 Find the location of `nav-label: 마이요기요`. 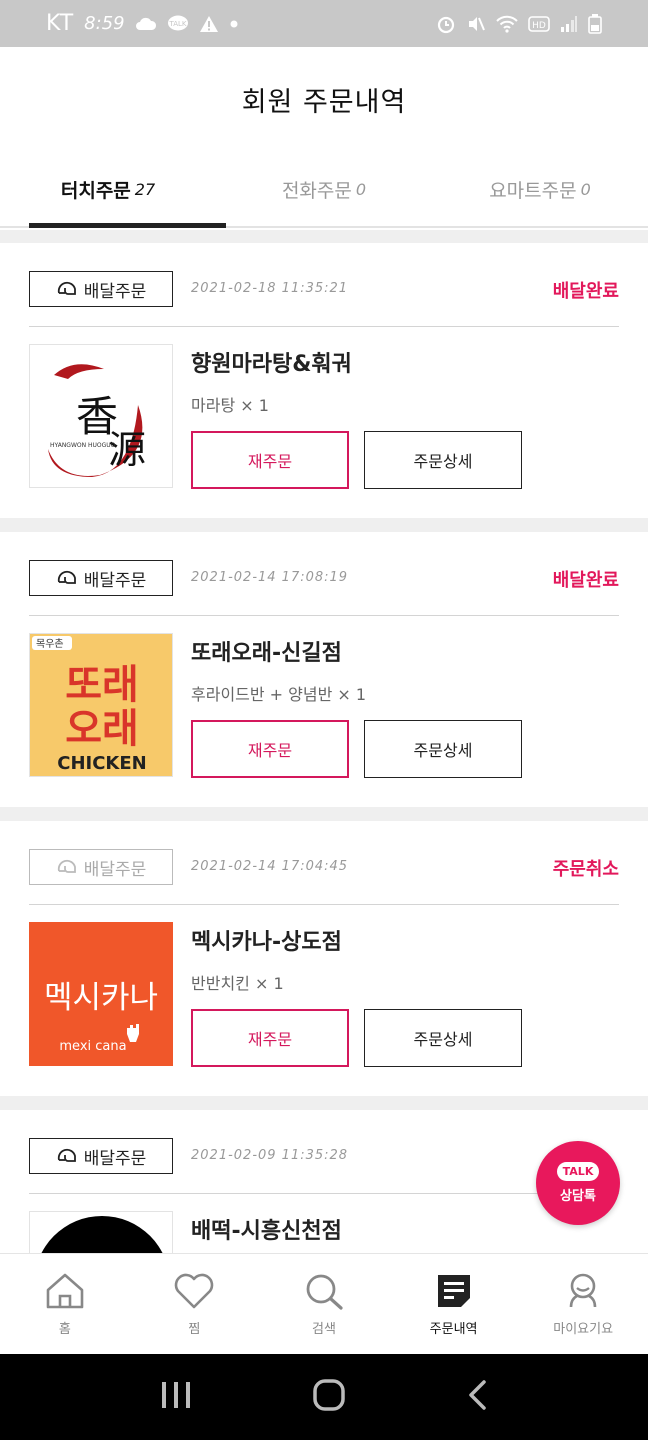

nav-label: 마이요기요 is located at coordinates (583, 1329).